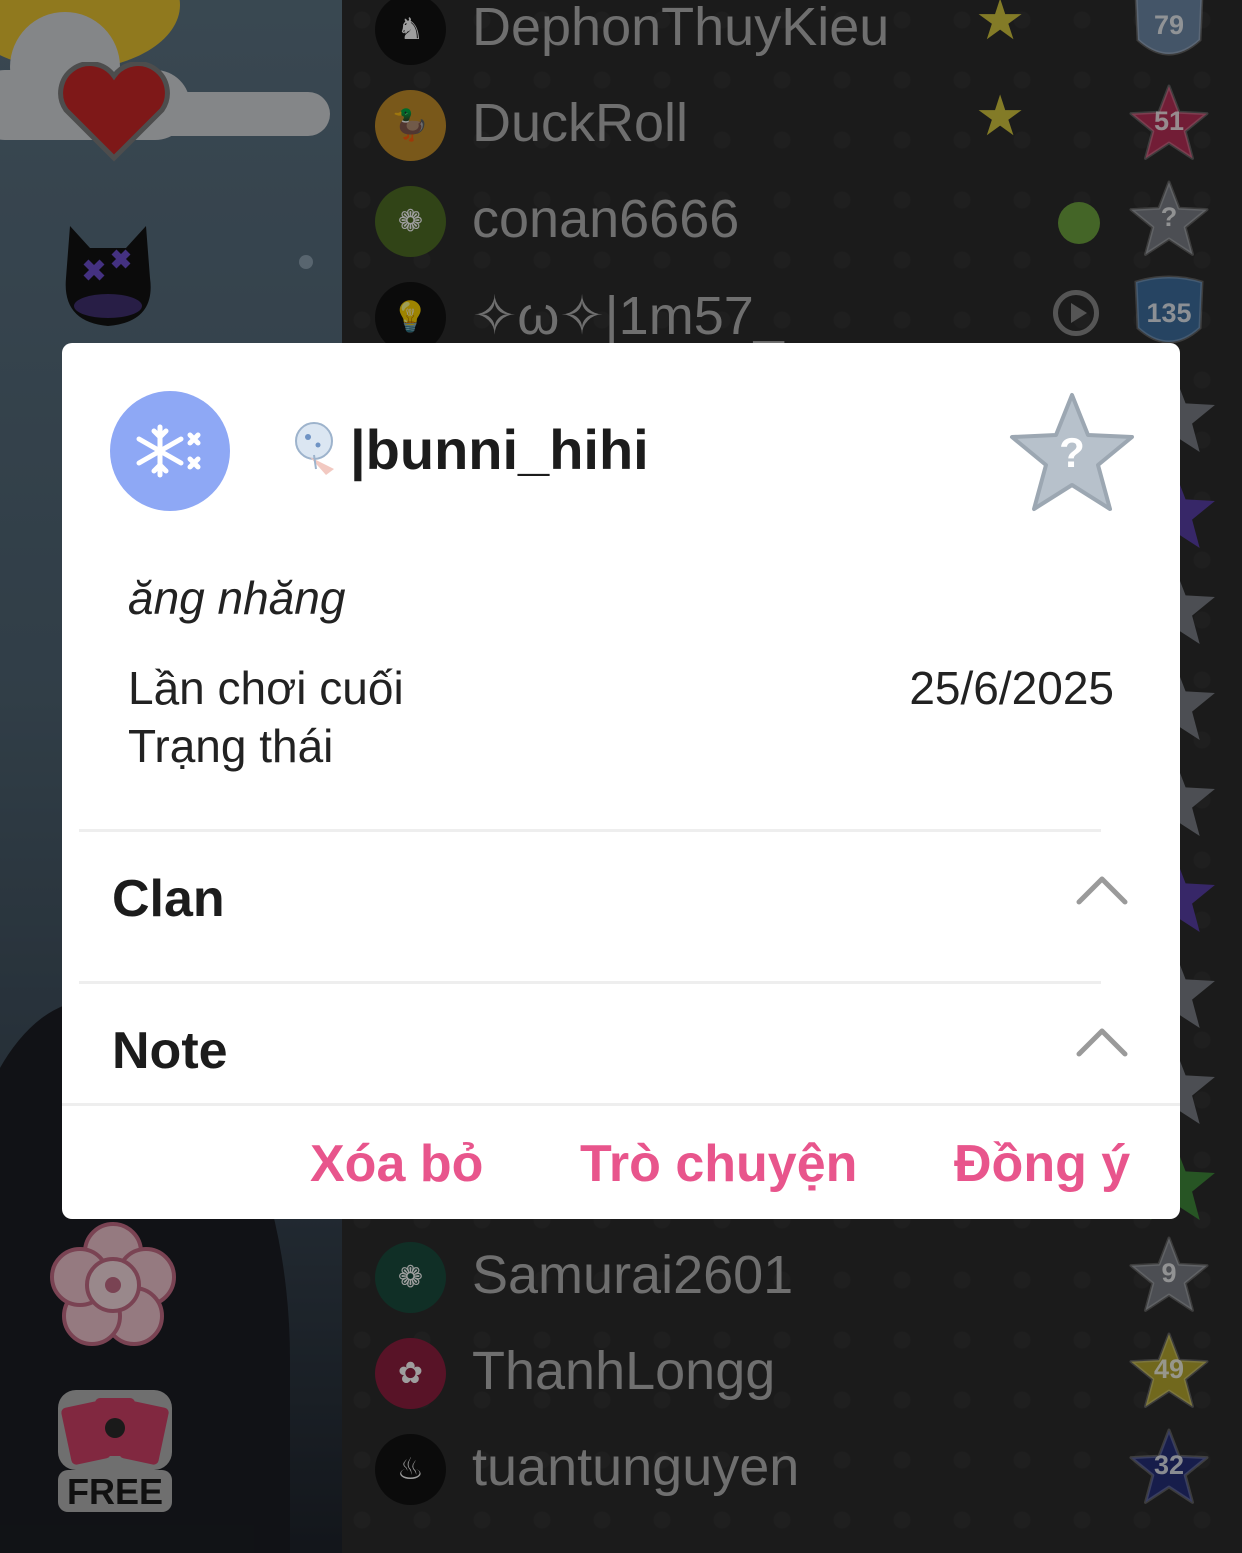 Image resolution: width=1242 pixels, height=1553 pixels. I want to click on last-played-value: 25/6/2025, so click(1011, 688).